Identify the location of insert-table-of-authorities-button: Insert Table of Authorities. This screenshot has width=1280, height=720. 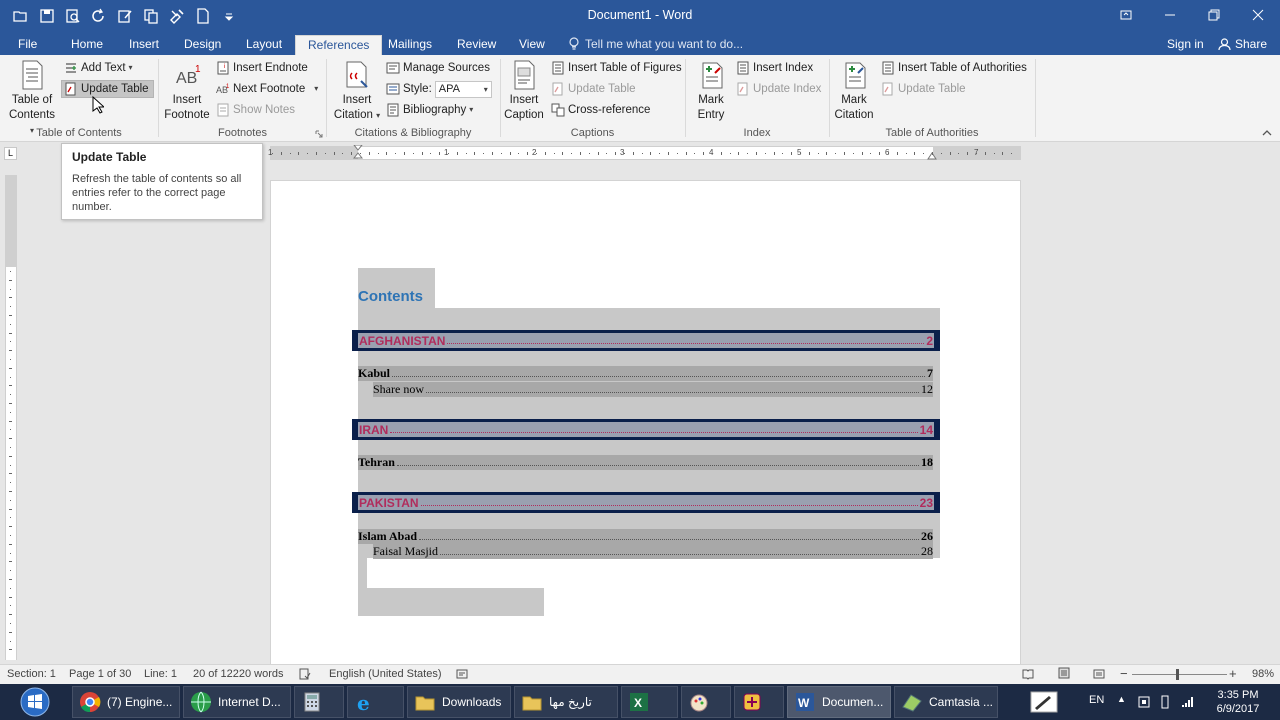
(954, 68).